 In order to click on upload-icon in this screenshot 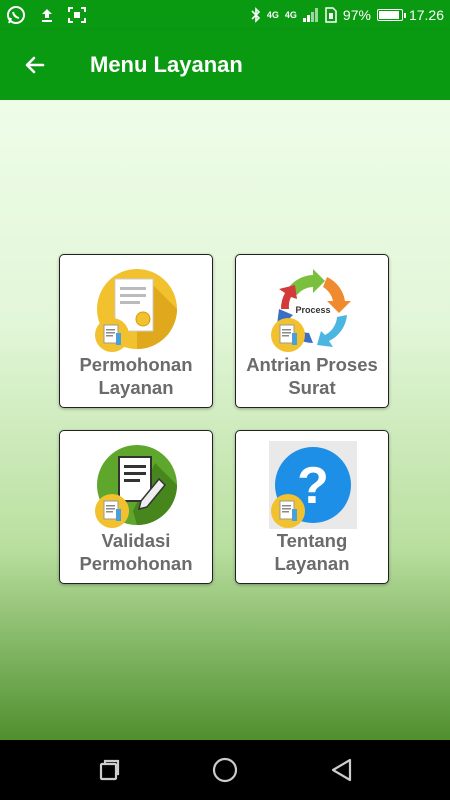, I will do `click(47, 15)`.